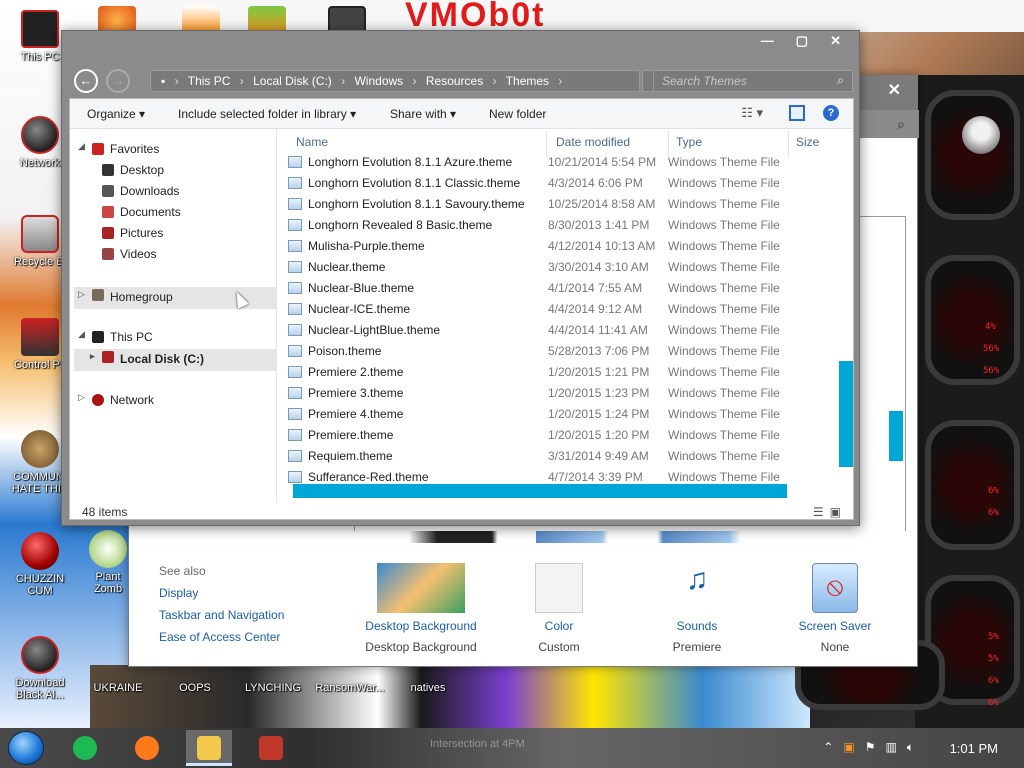  What do you see at coordinates (173, 214) in the screenshot?
I see `nav-documents: Documents` at bounding box center [173, 214].